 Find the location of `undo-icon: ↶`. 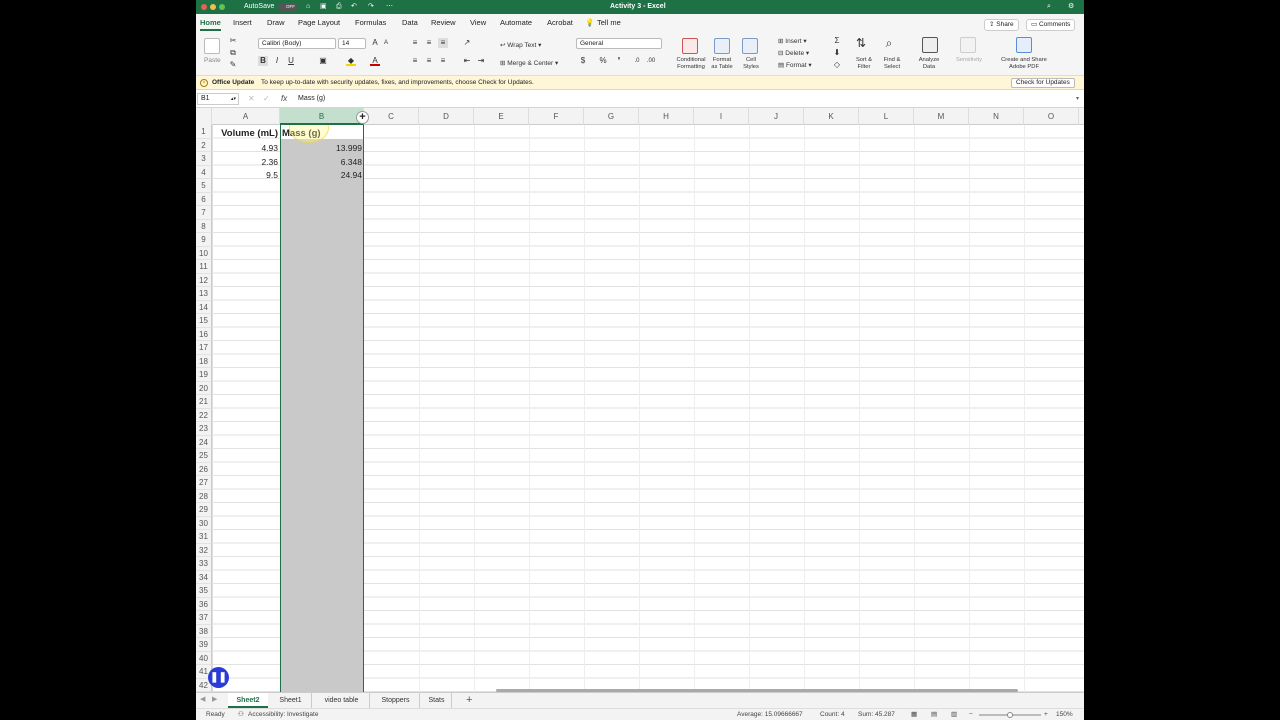

undo-icon: ↶ is located at coordinates (354, 7).